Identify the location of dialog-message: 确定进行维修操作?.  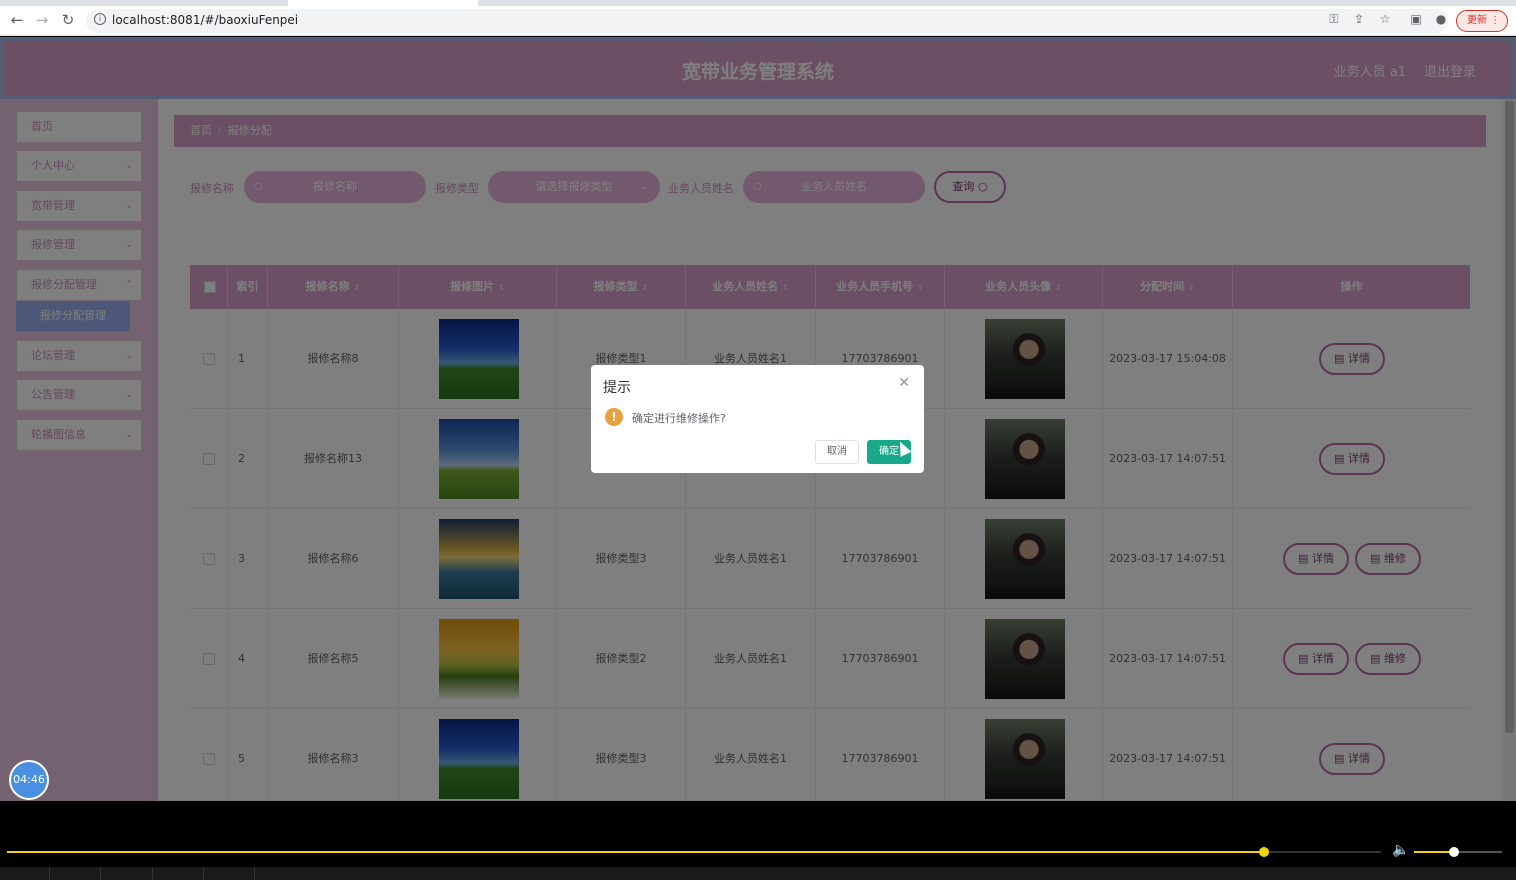
(679, 418).